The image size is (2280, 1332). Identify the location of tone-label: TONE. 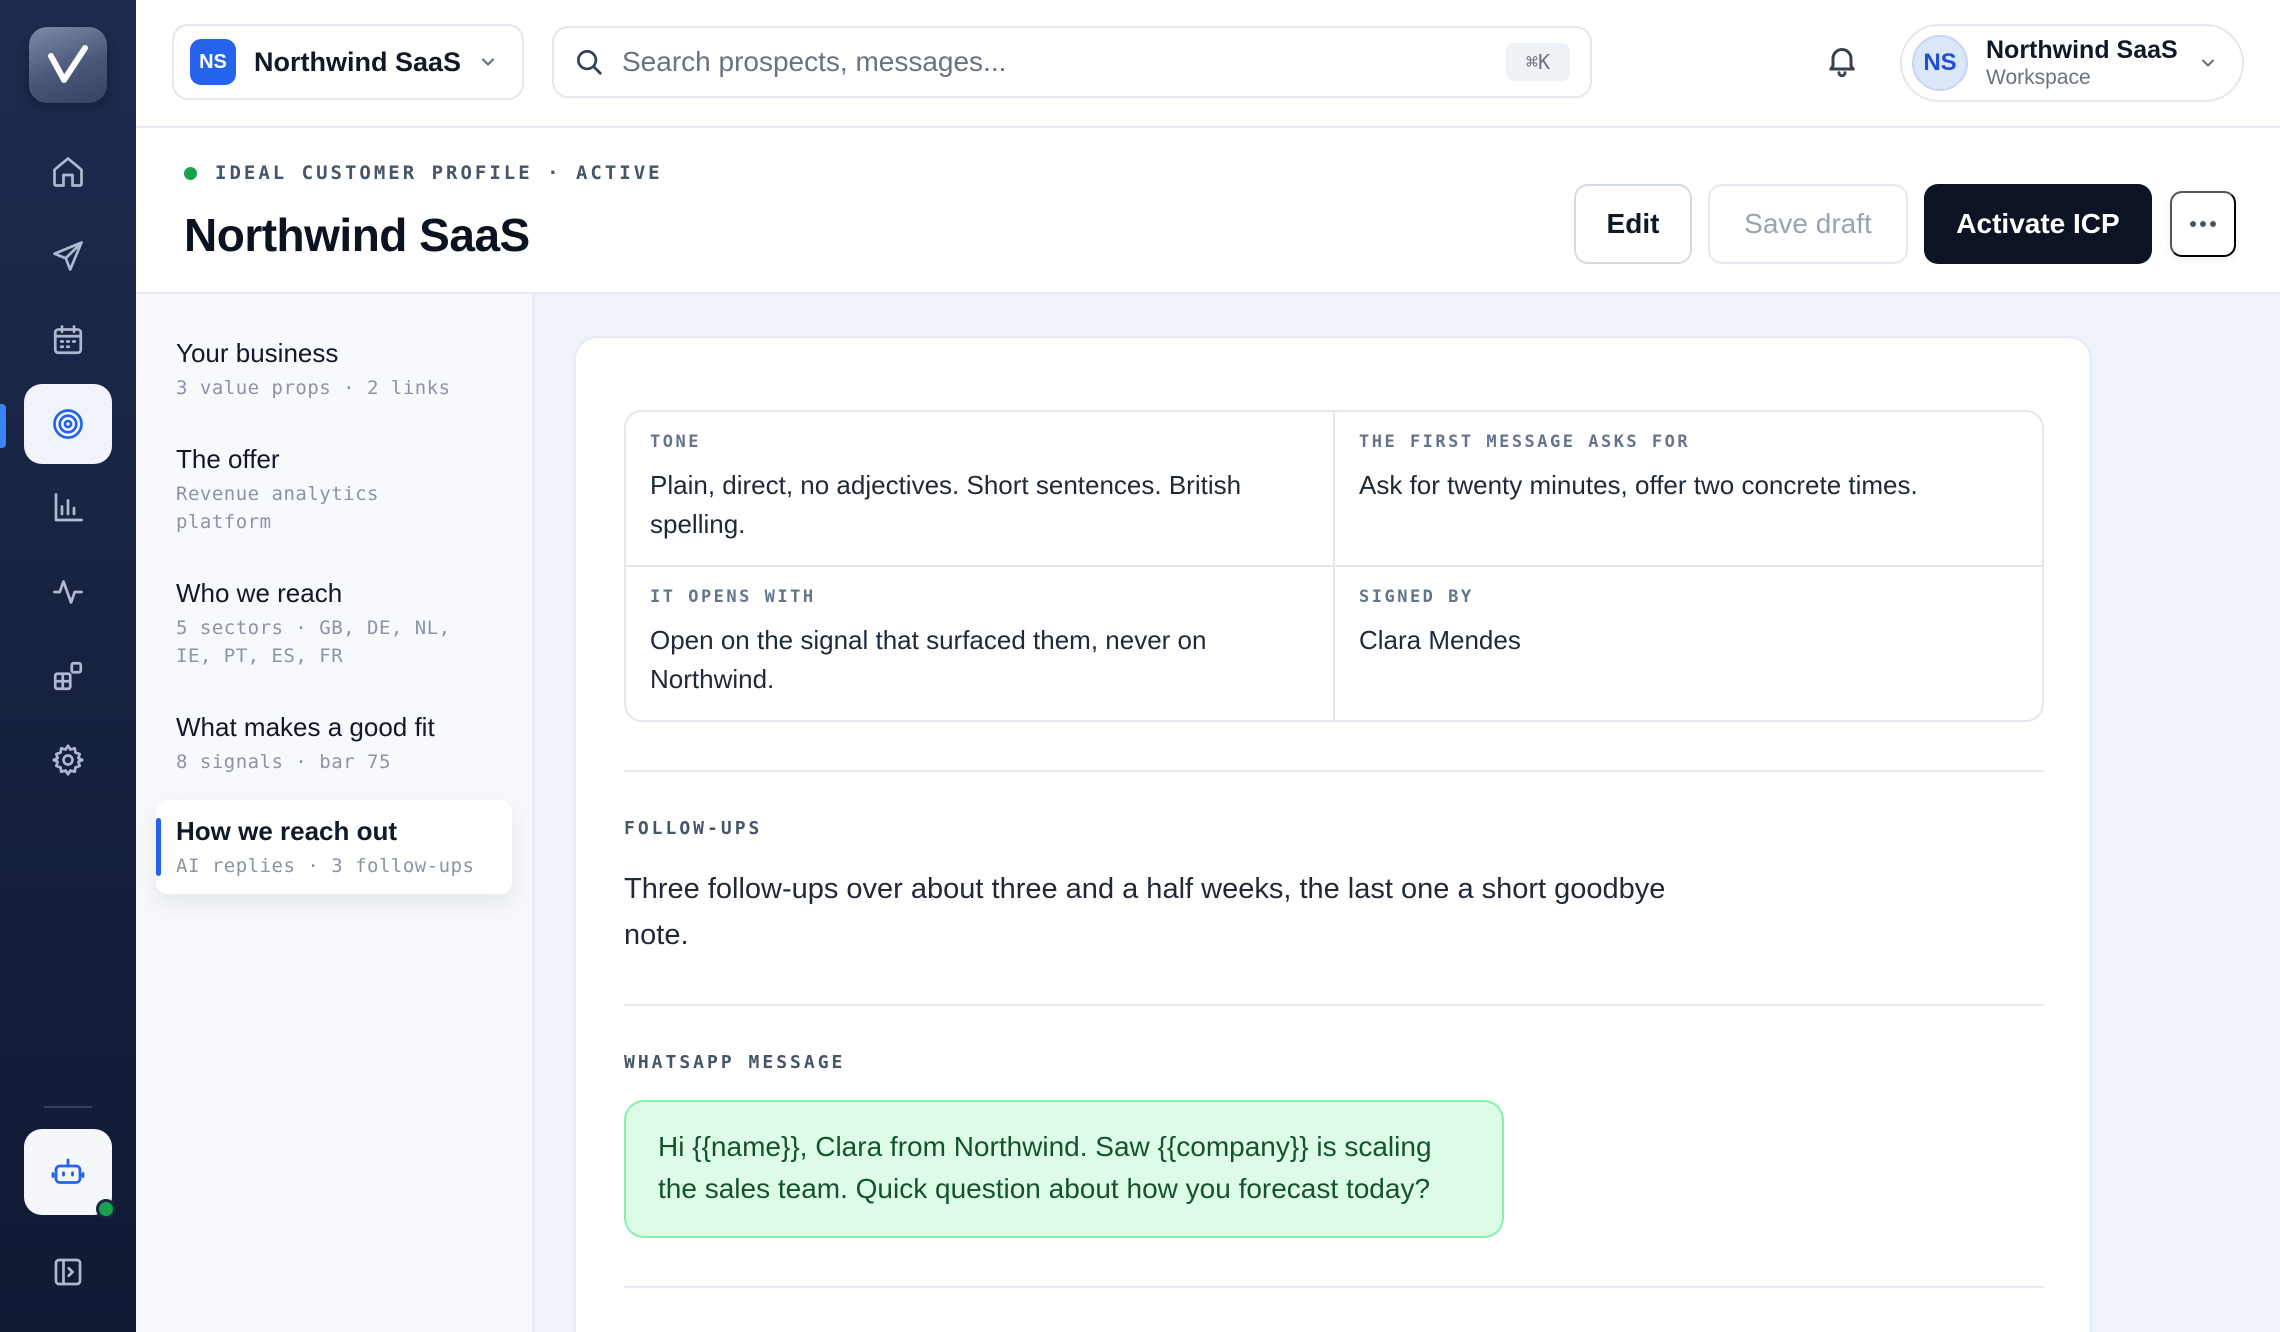
(675, 442).